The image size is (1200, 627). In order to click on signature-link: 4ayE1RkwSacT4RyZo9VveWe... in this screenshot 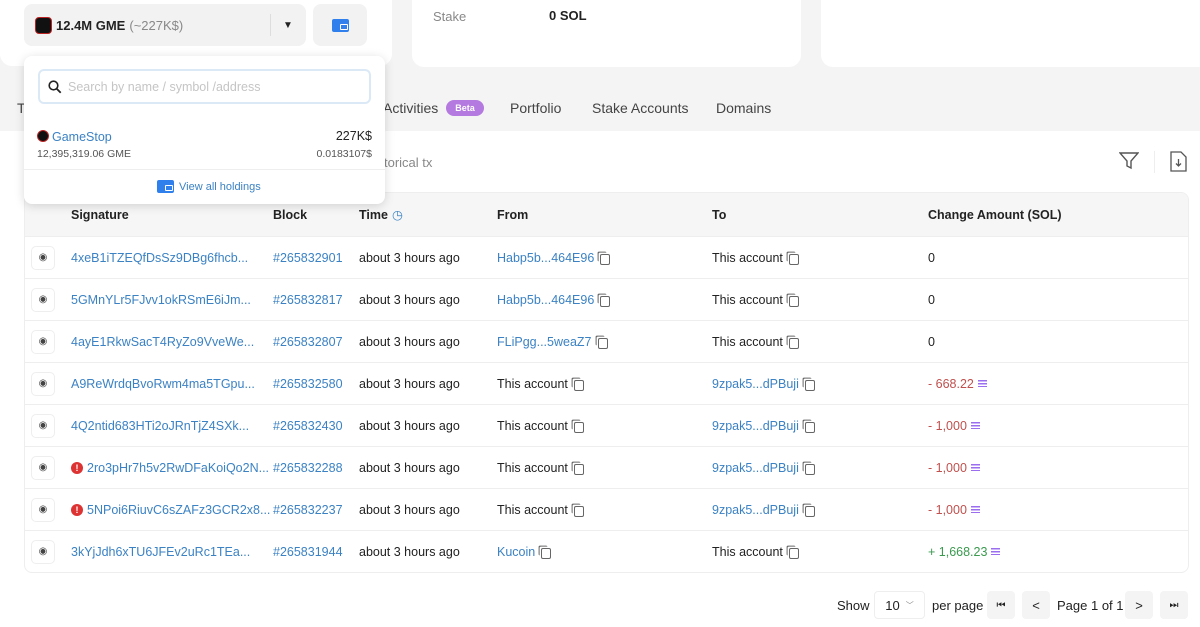, I will do `click(162, 342)`.